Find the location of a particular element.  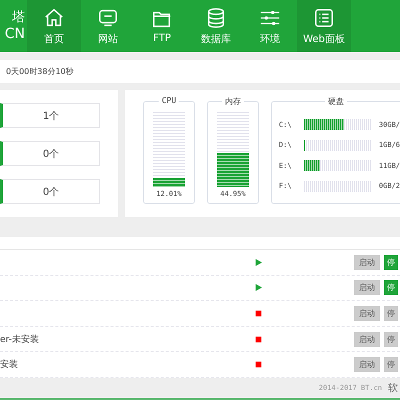

list-icon is located at coordinates (324, 17).